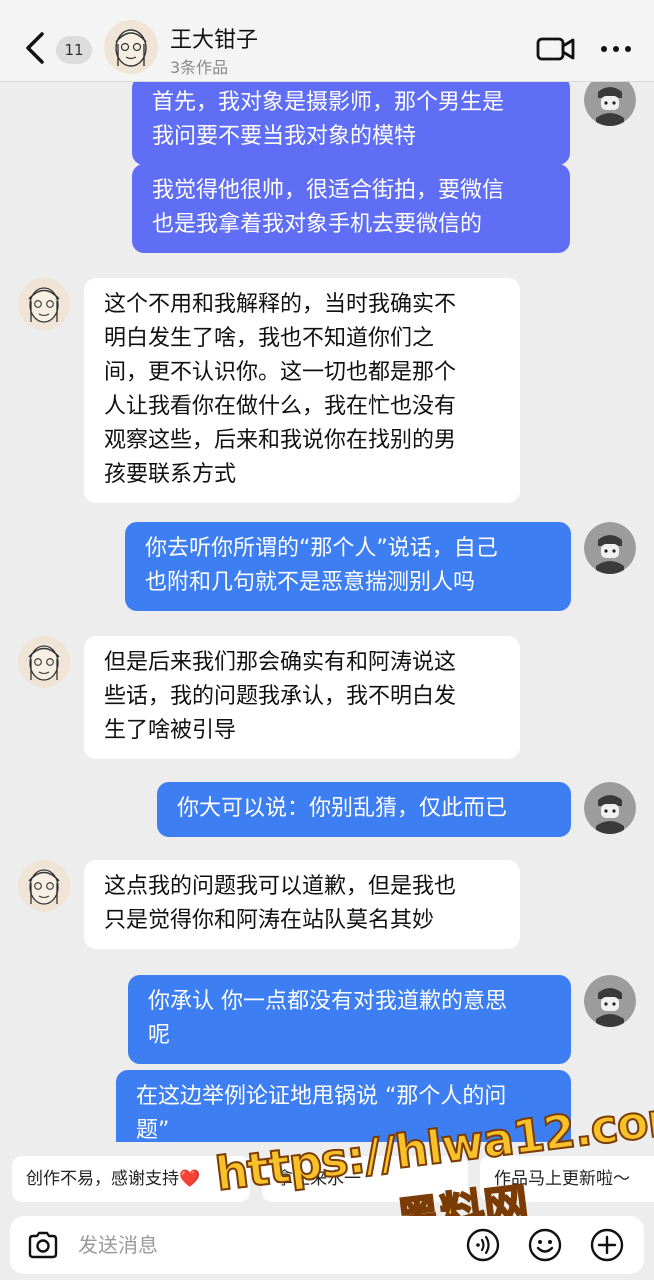 This screenshot has height=1280, width=654. I want to click on back-arrow-icon, so click(35, 48).